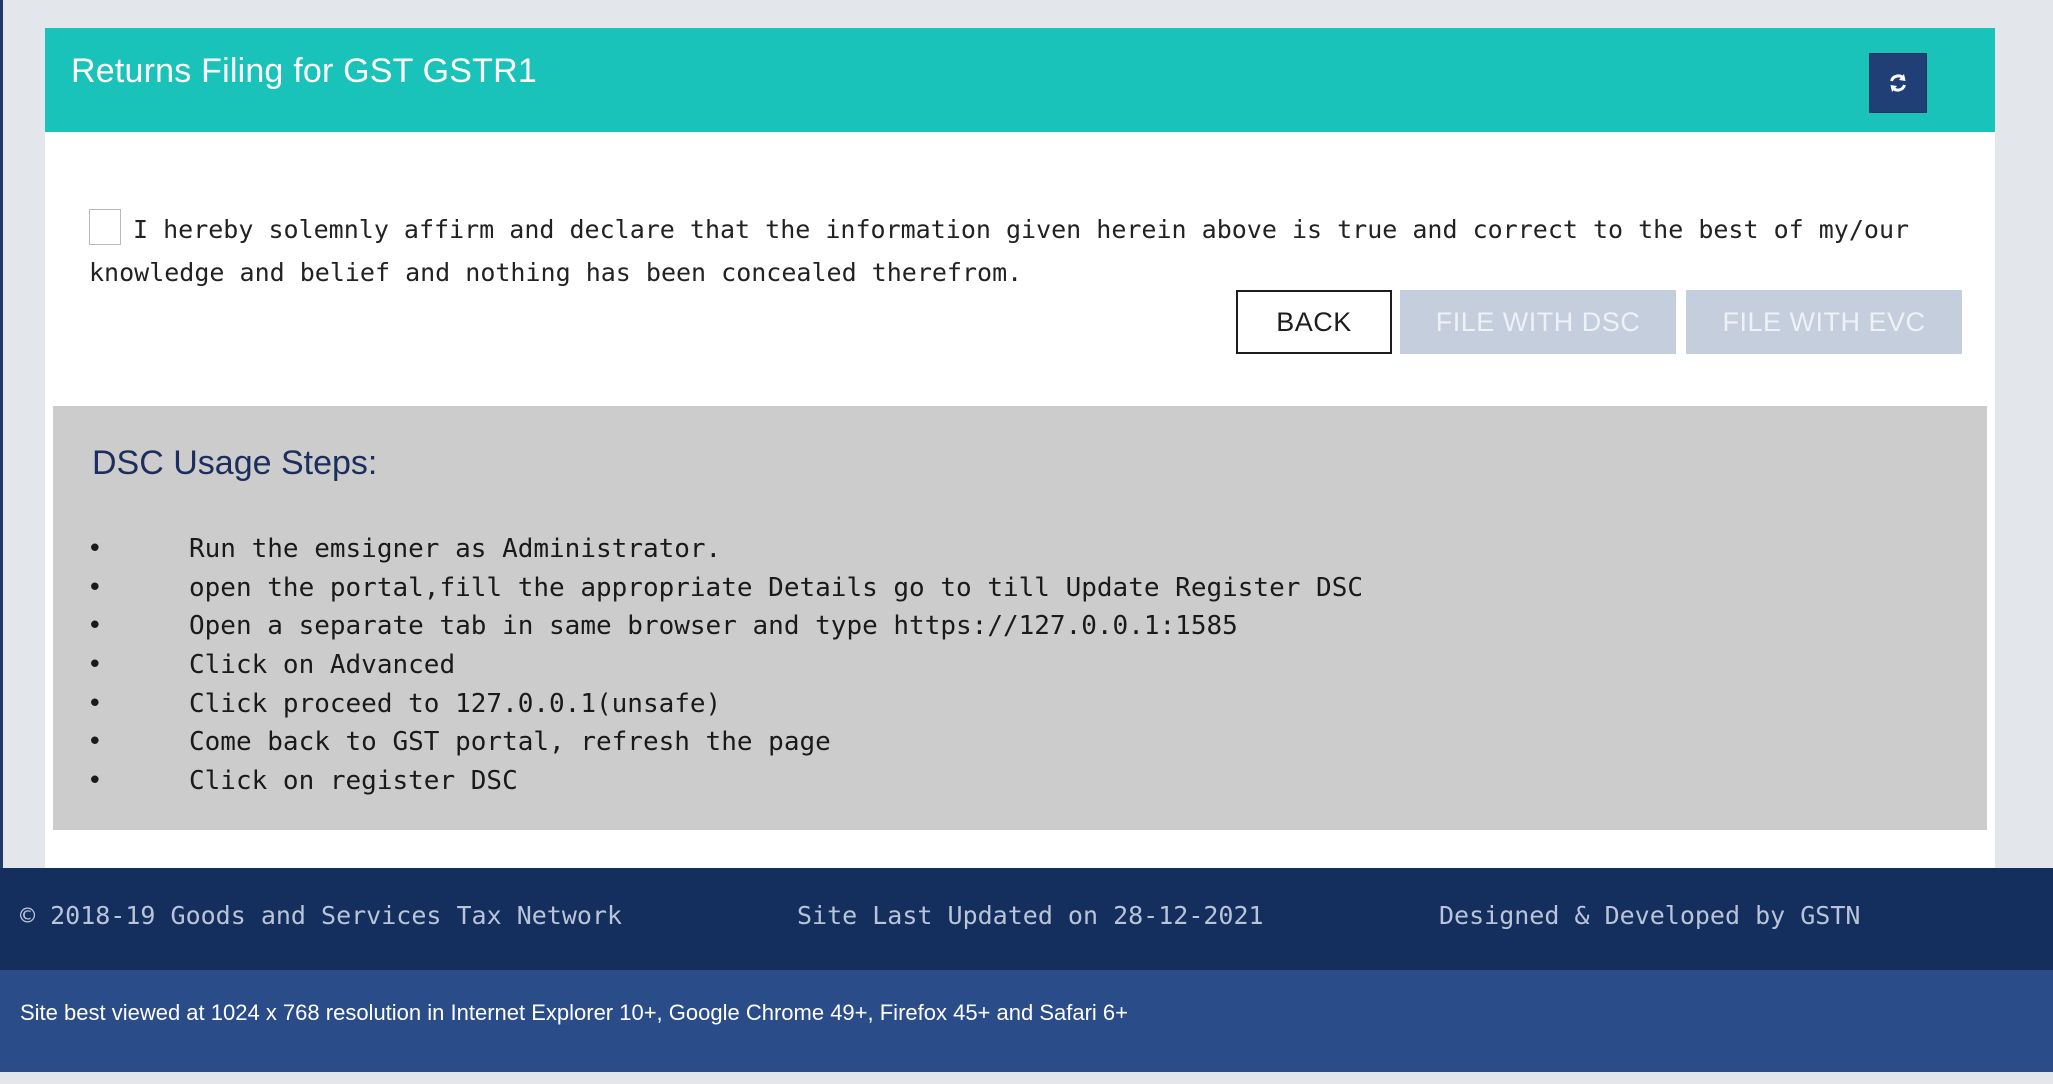  I want to click on dsc-usage-title: DSC Usage Steps:, so click(235, 463).